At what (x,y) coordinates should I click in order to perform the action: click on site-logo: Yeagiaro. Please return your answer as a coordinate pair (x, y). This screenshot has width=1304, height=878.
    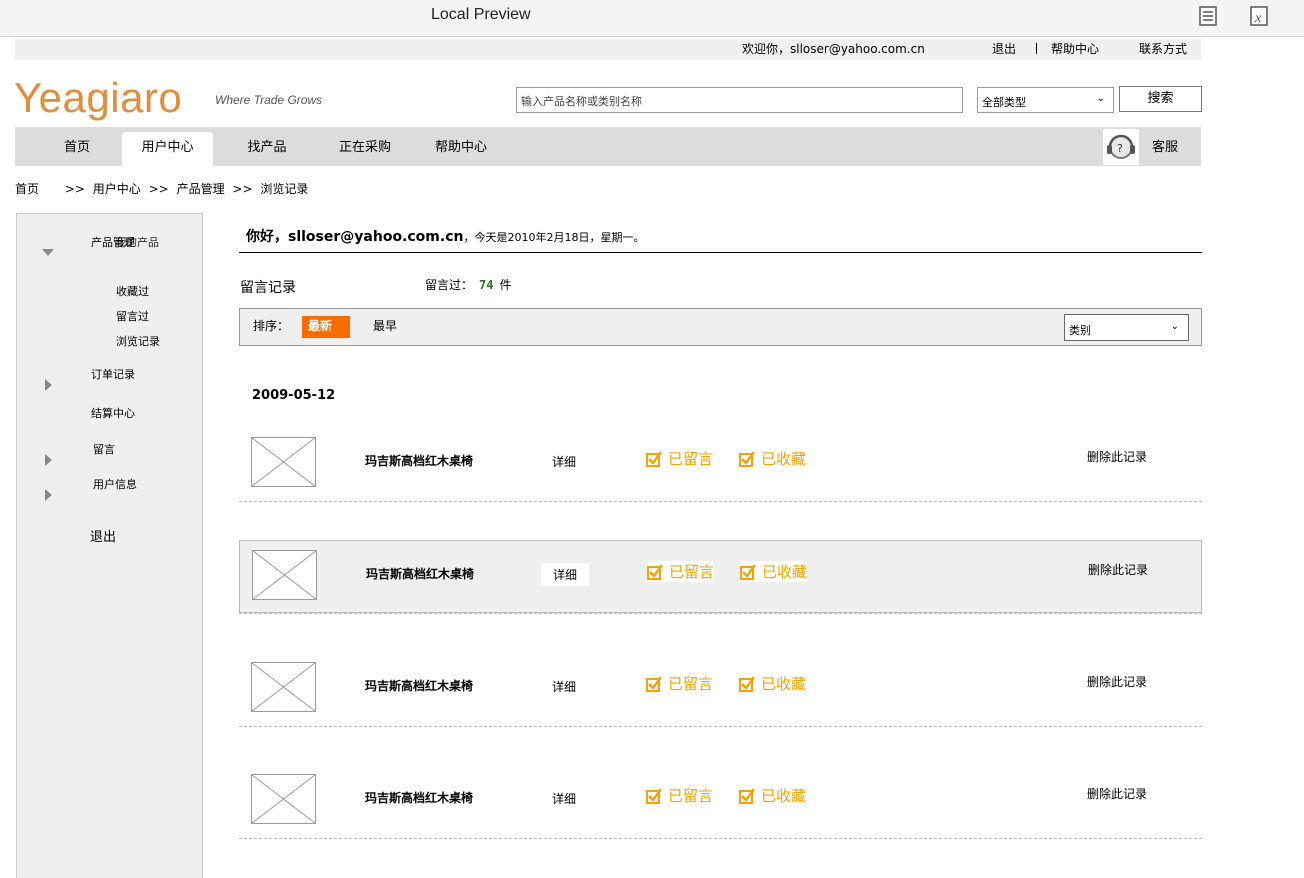
    Looking at the image, I should click on (98, 98).